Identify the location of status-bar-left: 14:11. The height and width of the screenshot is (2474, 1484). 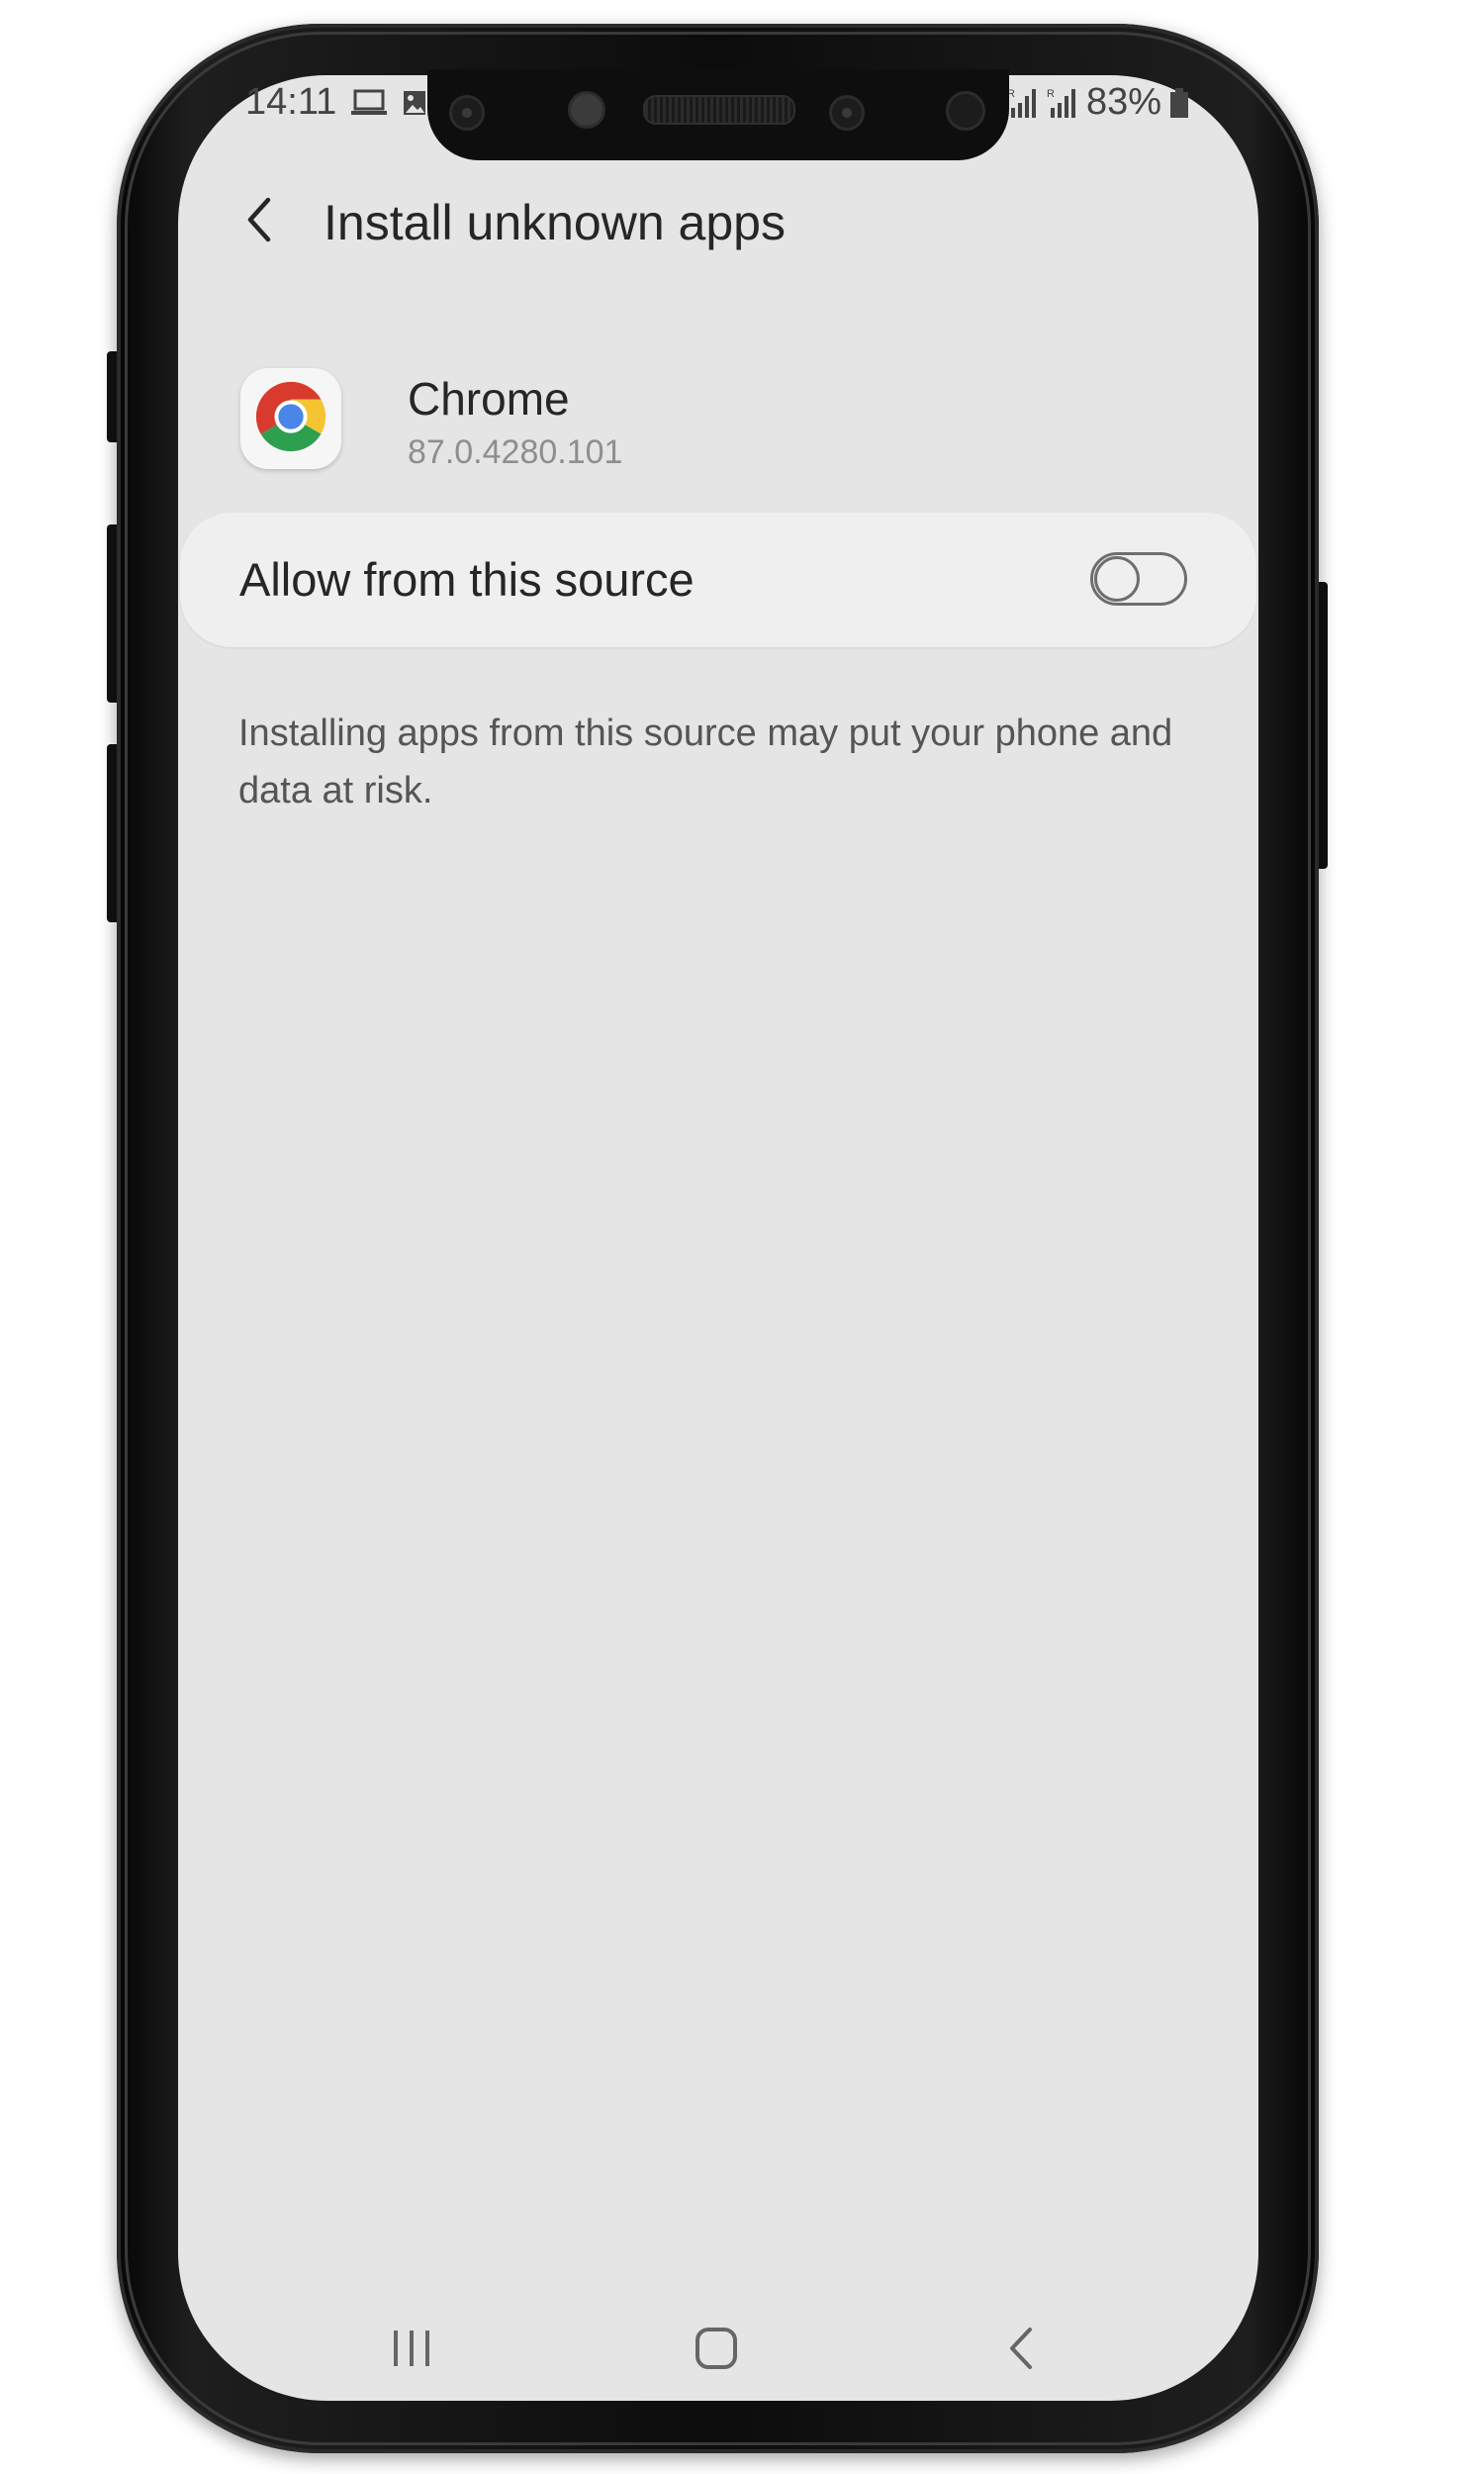
(336, 102).